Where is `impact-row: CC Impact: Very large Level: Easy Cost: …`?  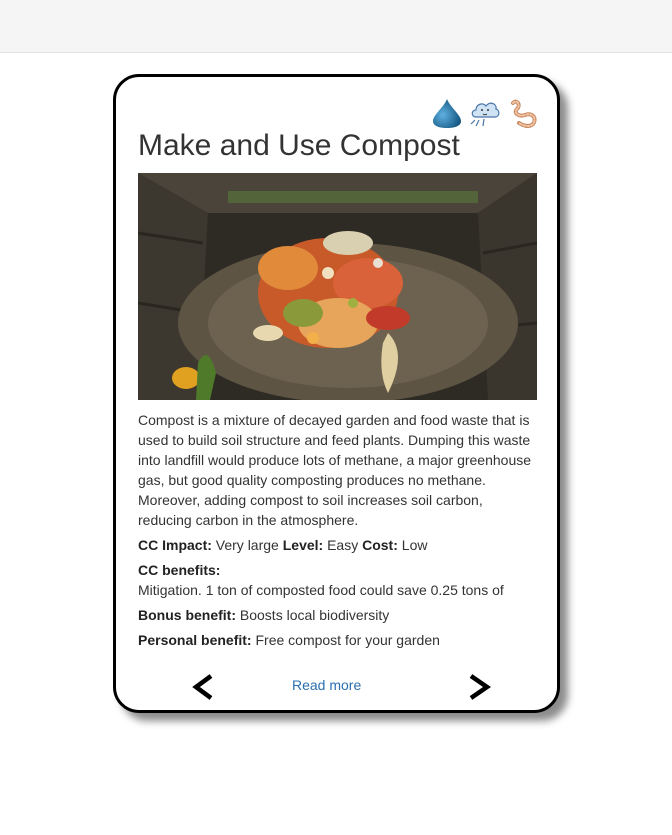
impact-row: CC Impact: Very large Level: Easy Cost: … is located at coordinates (343, 545).